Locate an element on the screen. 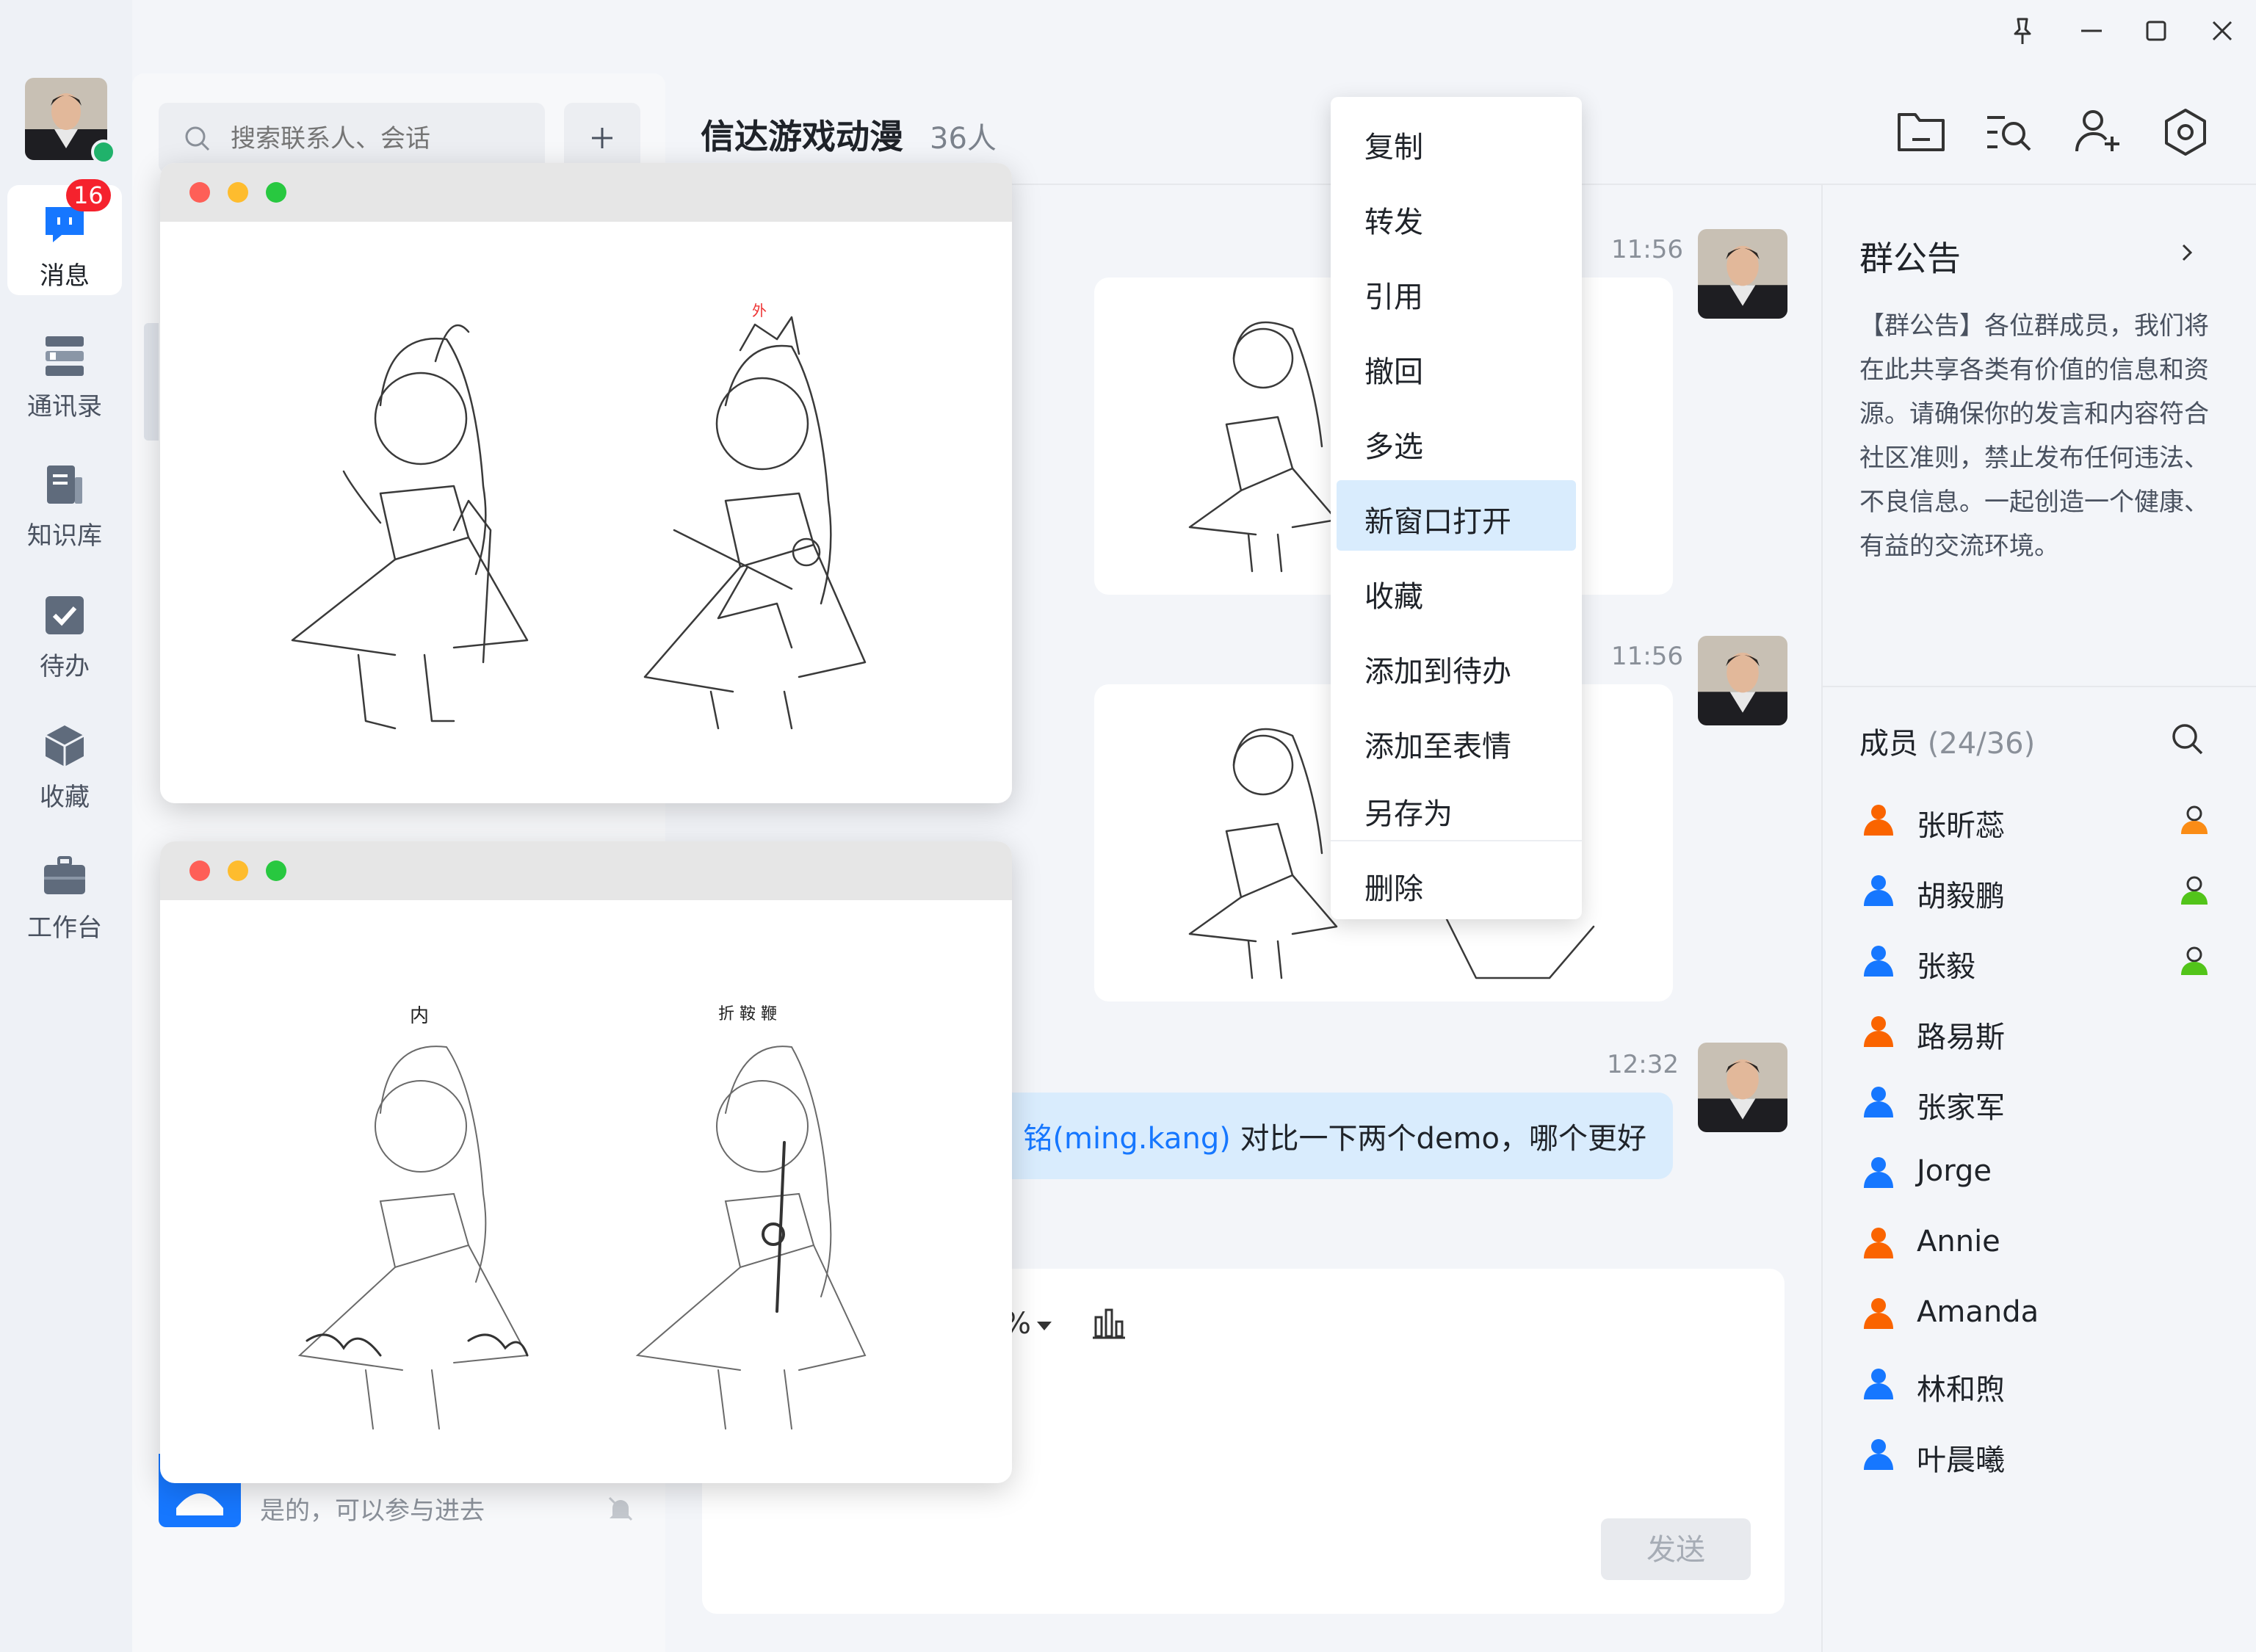 Image resolution: width=2256 pixels, height=1652 pixels. member-item: 张家军 is located at coordinates (2041, 1102).